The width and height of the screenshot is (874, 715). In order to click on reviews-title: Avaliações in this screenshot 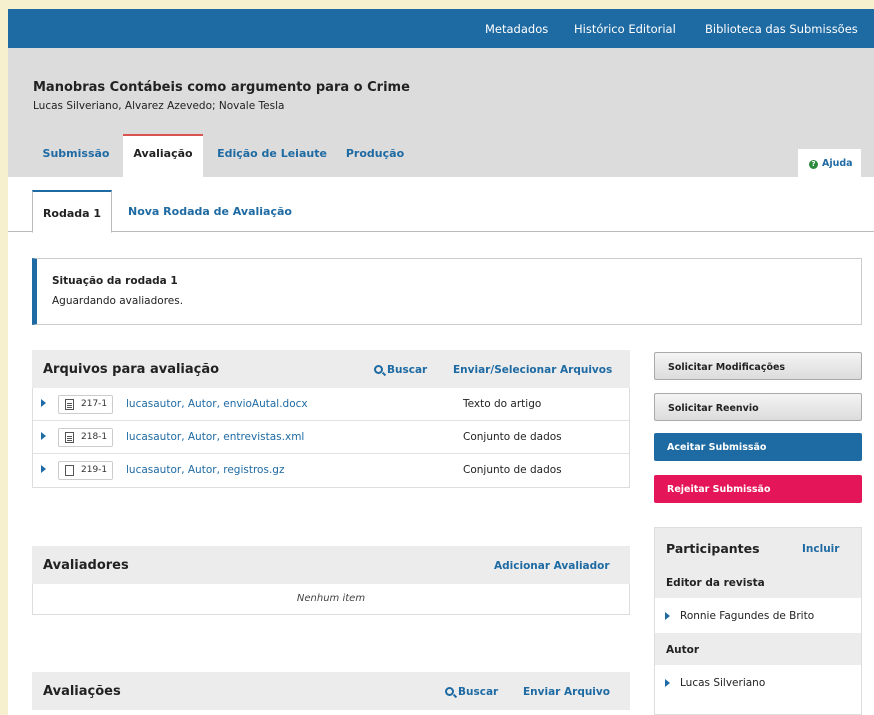, I will do `click(82, 691)`.